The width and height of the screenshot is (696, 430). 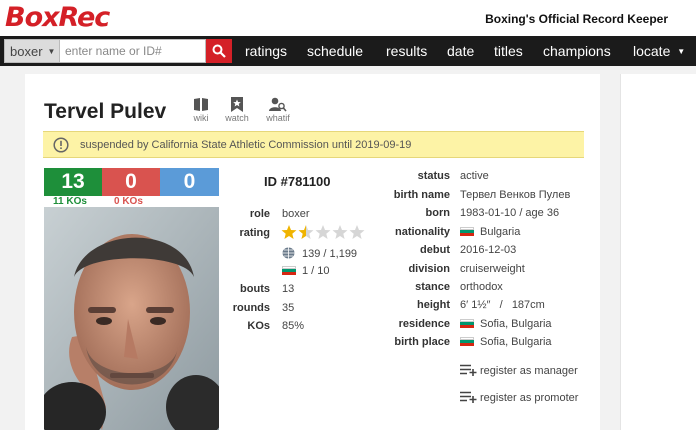 What do you see at coordinates (251, 308) in the screenshot?
I see `rounds-label: rounds` at bounding box center [251, 308].